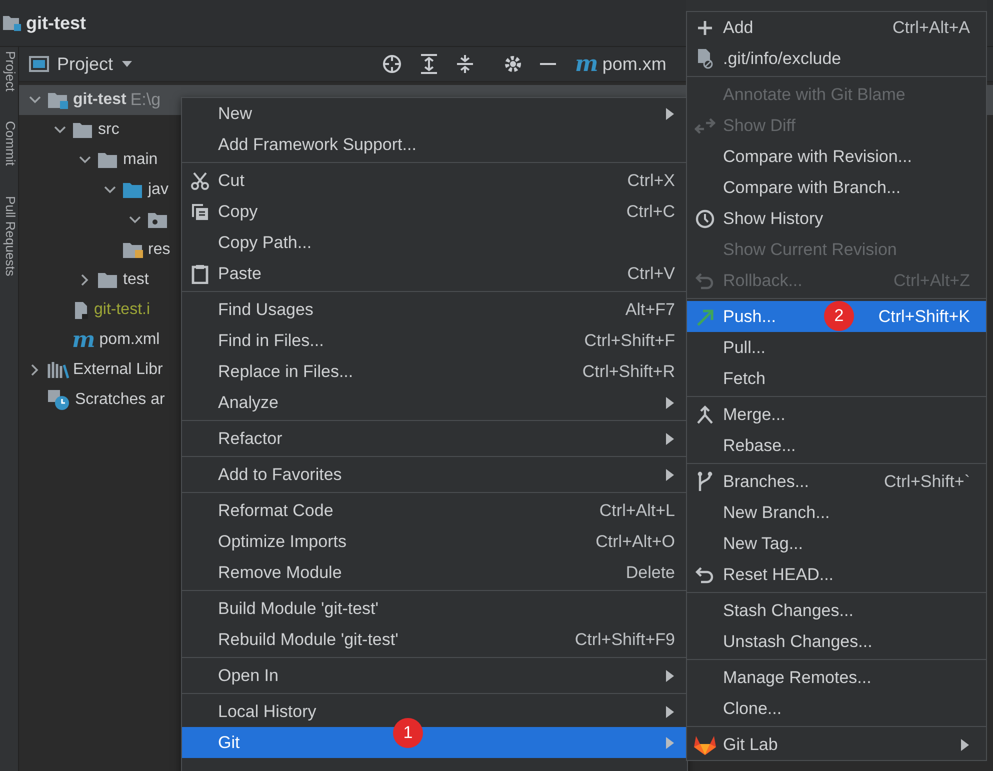 This screenshot has height=771, width=993. Describe the element at coordinates (84, 340) in the screenshot. I see `maven-icon: m` at that location.